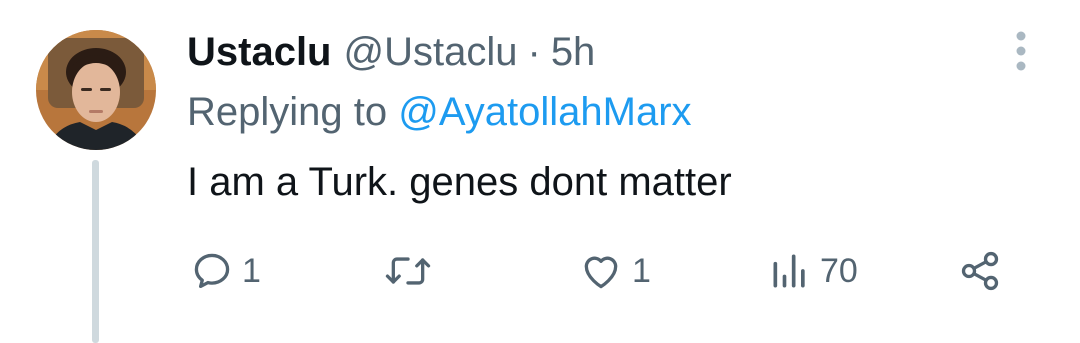  I want to click on avatar-photo, so click(96, 90).